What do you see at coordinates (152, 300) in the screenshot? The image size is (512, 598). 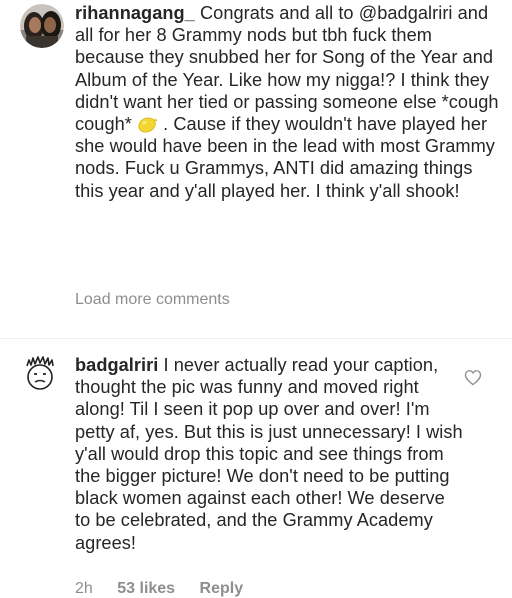 I see `load-more-comments-link: Load more comments` at bounding box center [152, 300].